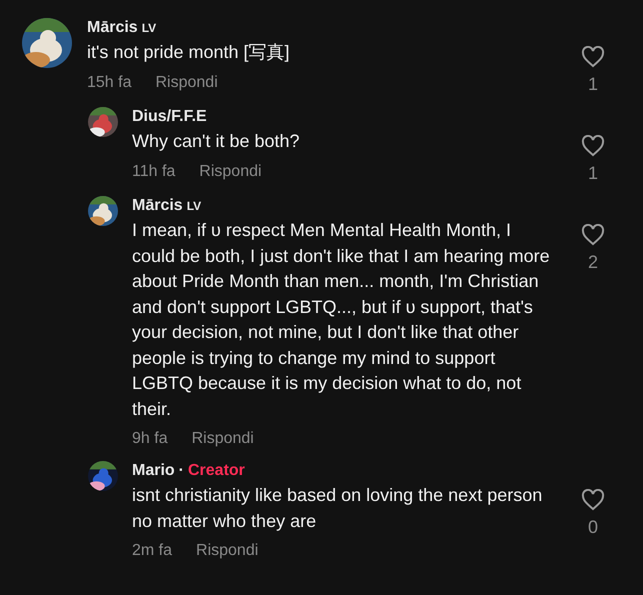  Describe the element at coordinates (152, 551) in the screenshot. I see `timestamp: 2m fa` at that location.